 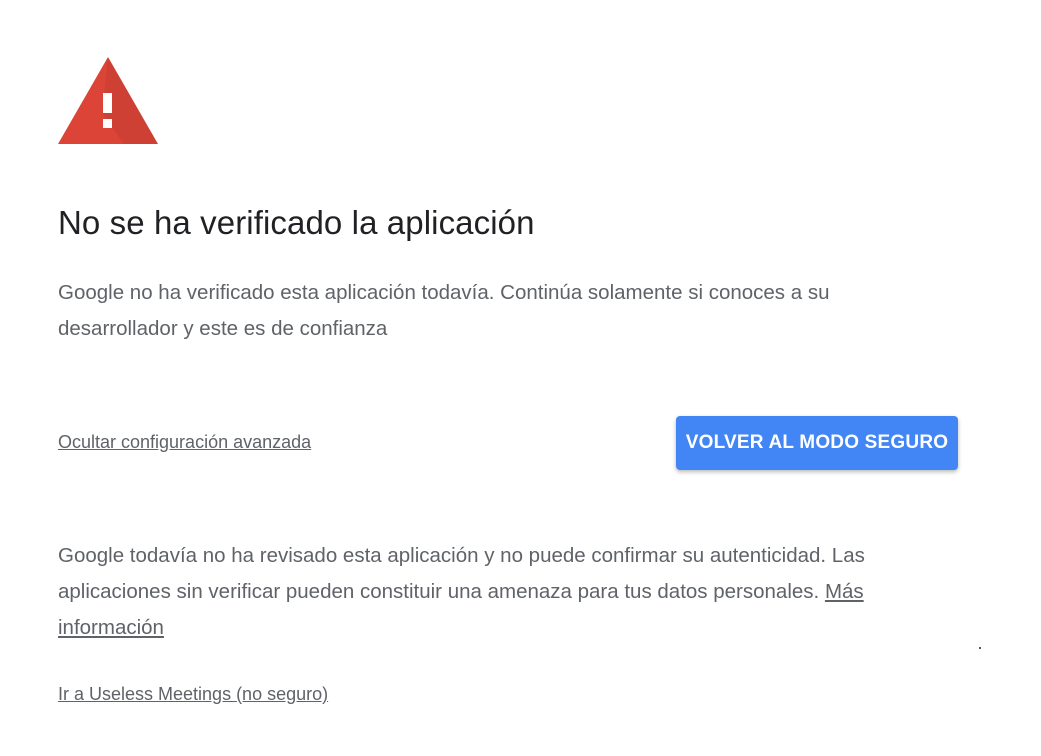 What do you see at coordinates (184, 442) in the screenshot?
I see `hide-advanced-link: Ocultar configuración avanzada` at bounding box center [184, 442].